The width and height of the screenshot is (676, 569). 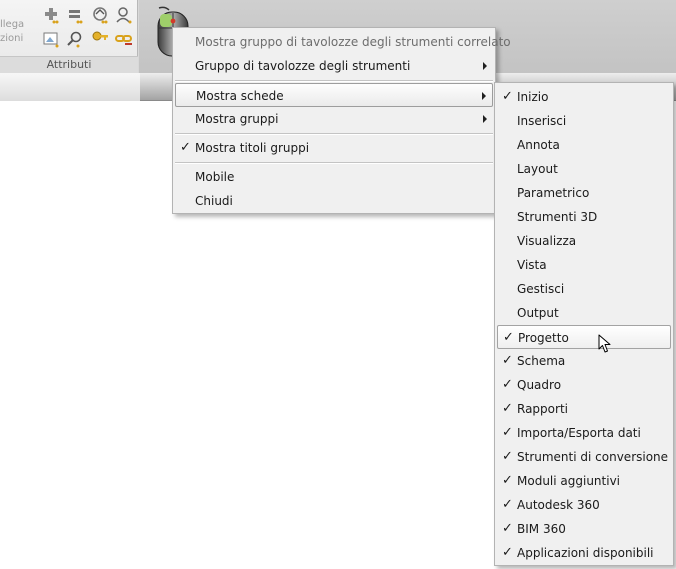 What do you see at coordinates (584, 289) in the screenshot?
I see `submenu-item-gestisci: Gestisci` at bounding box center [584, 289].